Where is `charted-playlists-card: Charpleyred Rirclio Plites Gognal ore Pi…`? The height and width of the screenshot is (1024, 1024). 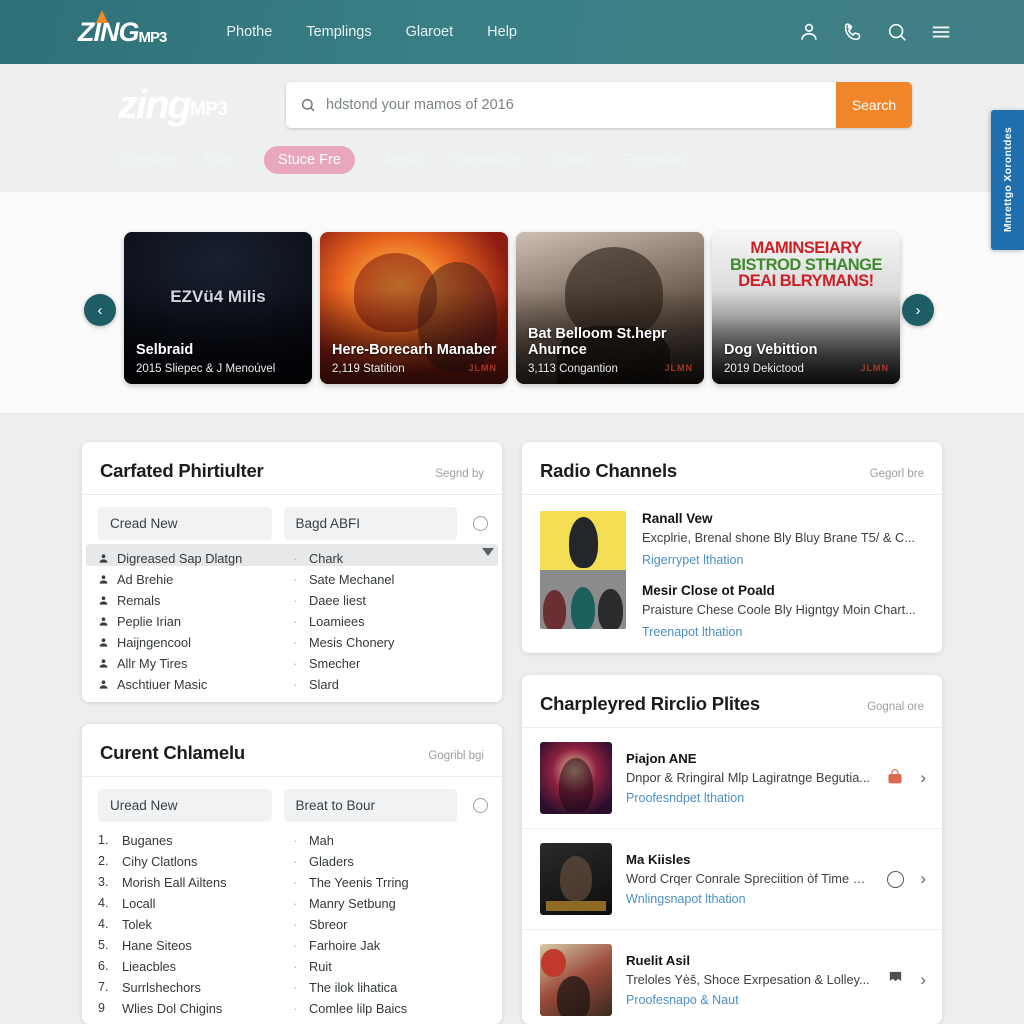 charted-playlists-card: Charpleyred Rirclio Plites Gognal ore Pi… is located at coordinates (732, 849).